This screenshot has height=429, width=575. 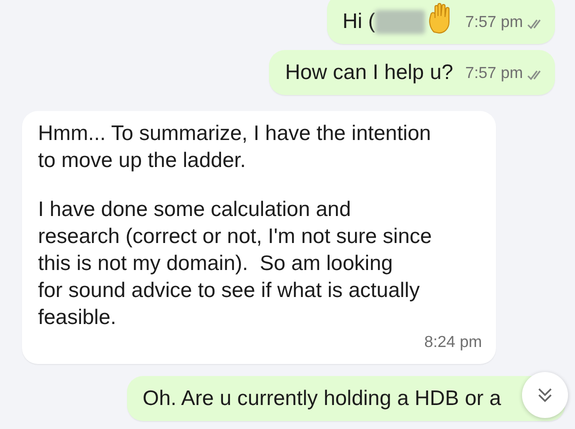 What do you see at coordinates (321, 399) in the screenshot?
I see `message-text: Oh. Are u currently holding a HDB or a` at bounding box center [321, 399].